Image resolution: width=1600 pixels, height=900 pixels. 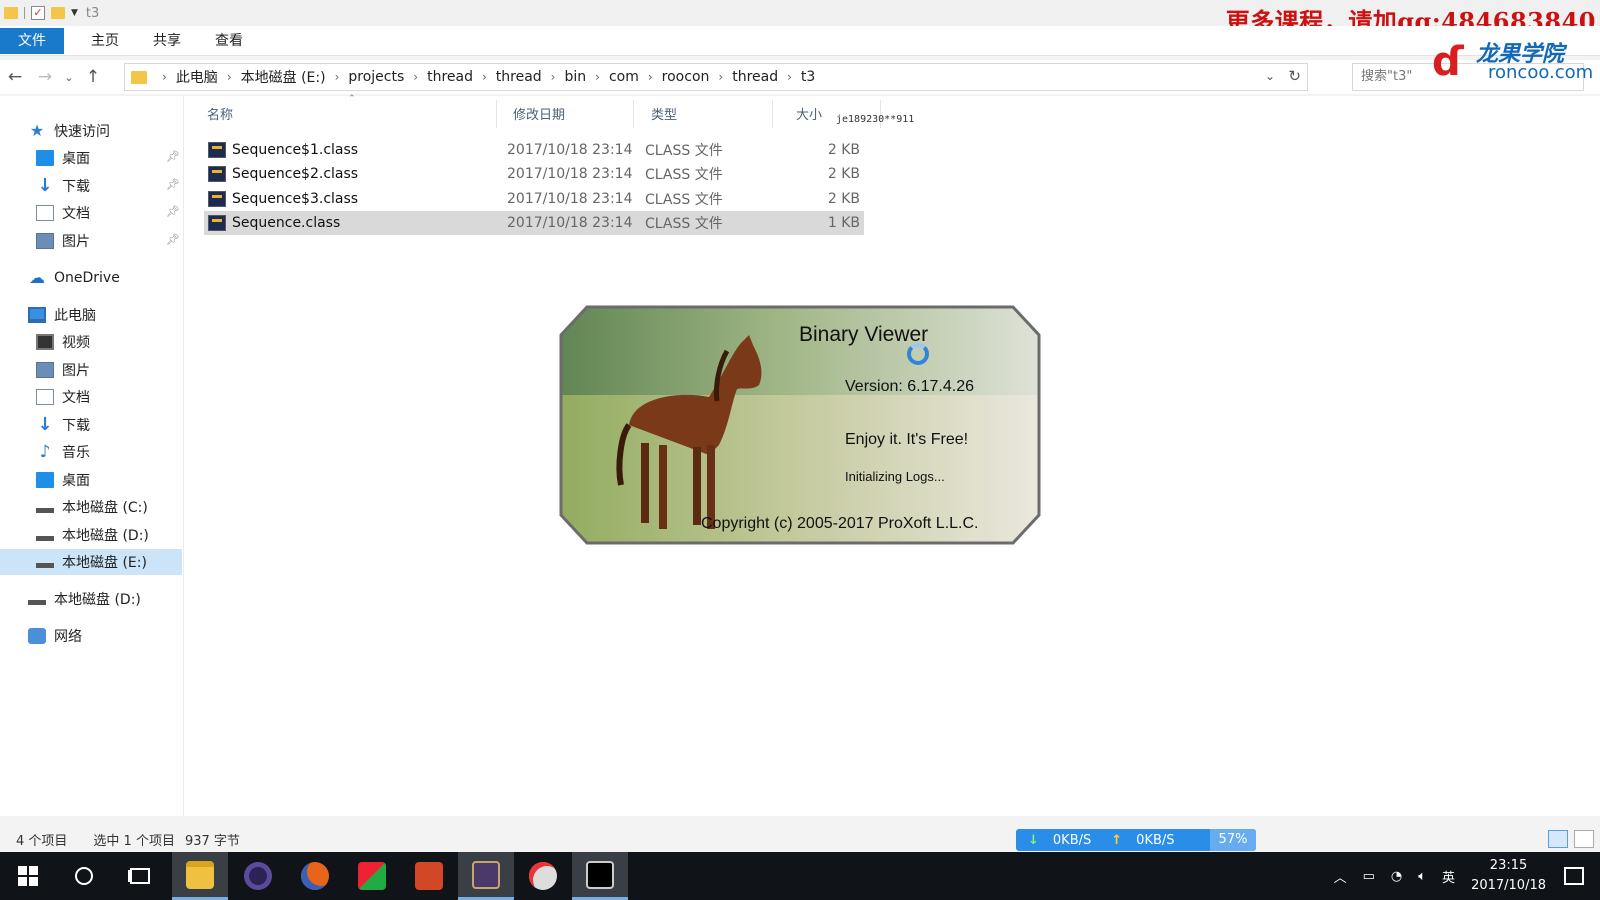 What do you see at coordinates (42, 841) in the screenshot?
I see `item-count: 4 个项目` at bounding box center [42, 841].